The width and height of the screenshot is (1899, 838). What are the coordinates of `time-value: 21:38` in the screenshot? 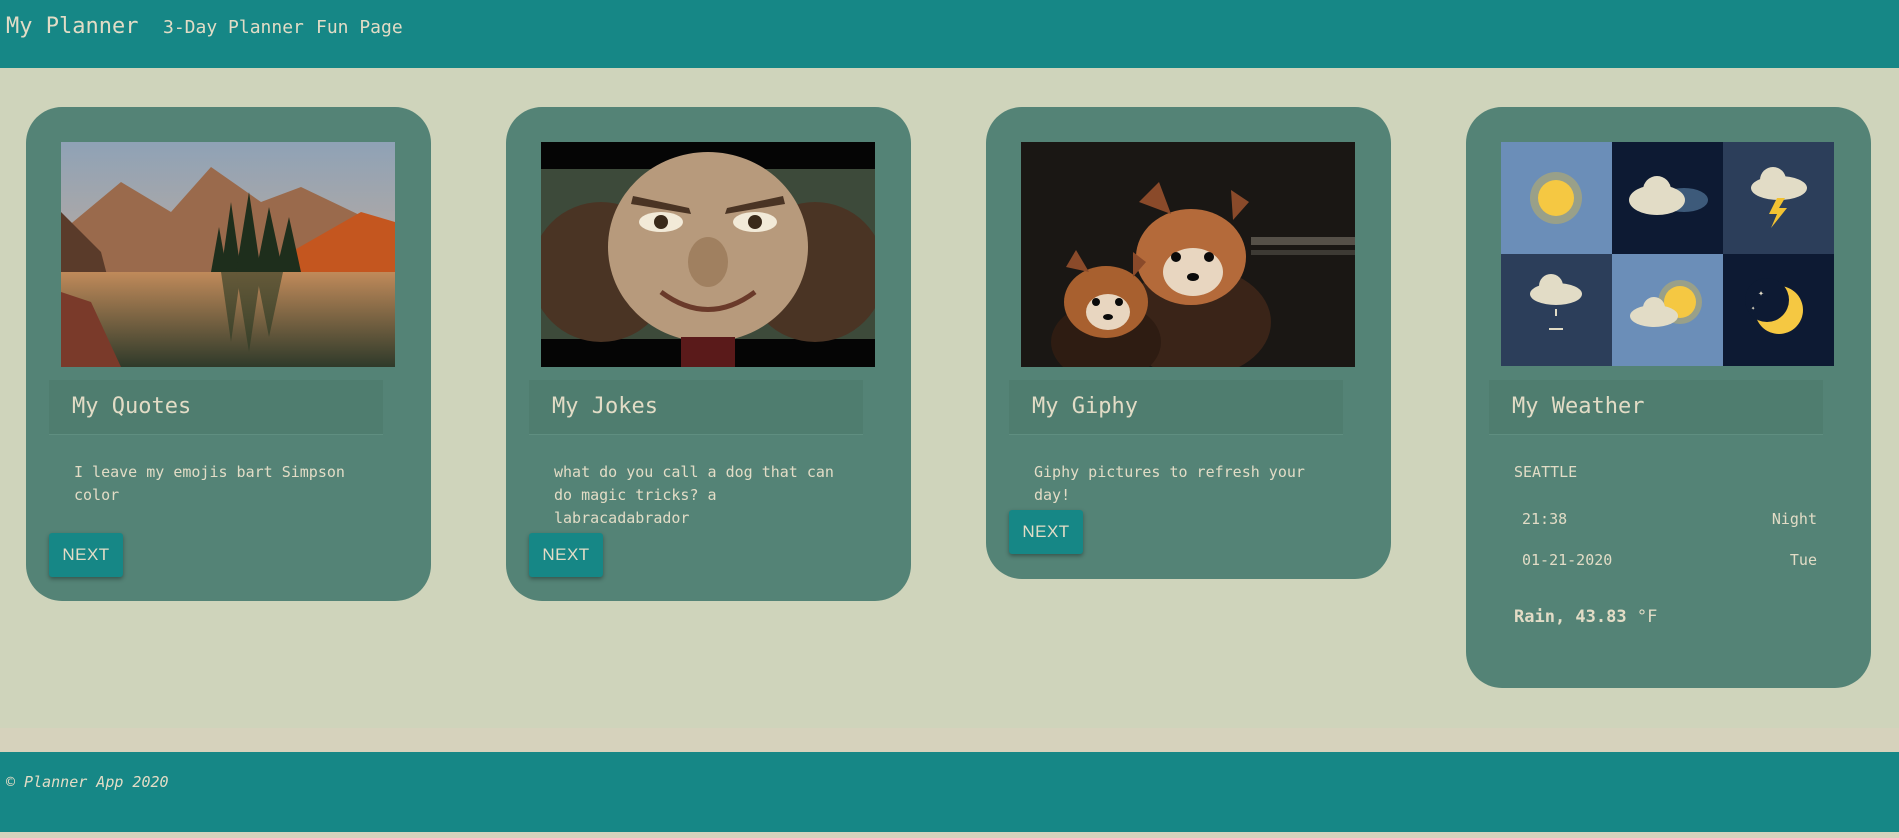 It's located at (1545, 519).